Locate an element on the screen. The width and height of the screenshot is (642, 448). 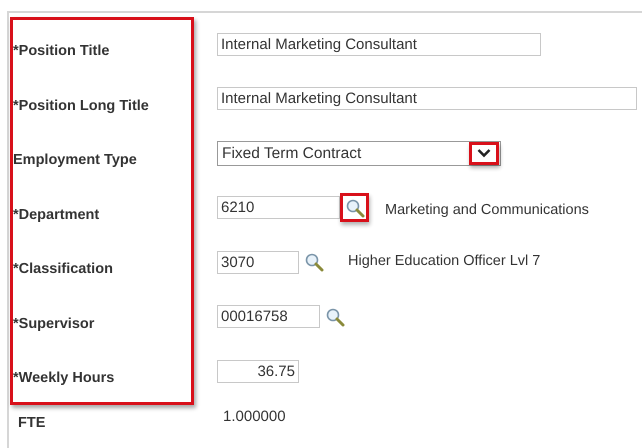
text-field: 00016758 is located at coordinates (268, 316).